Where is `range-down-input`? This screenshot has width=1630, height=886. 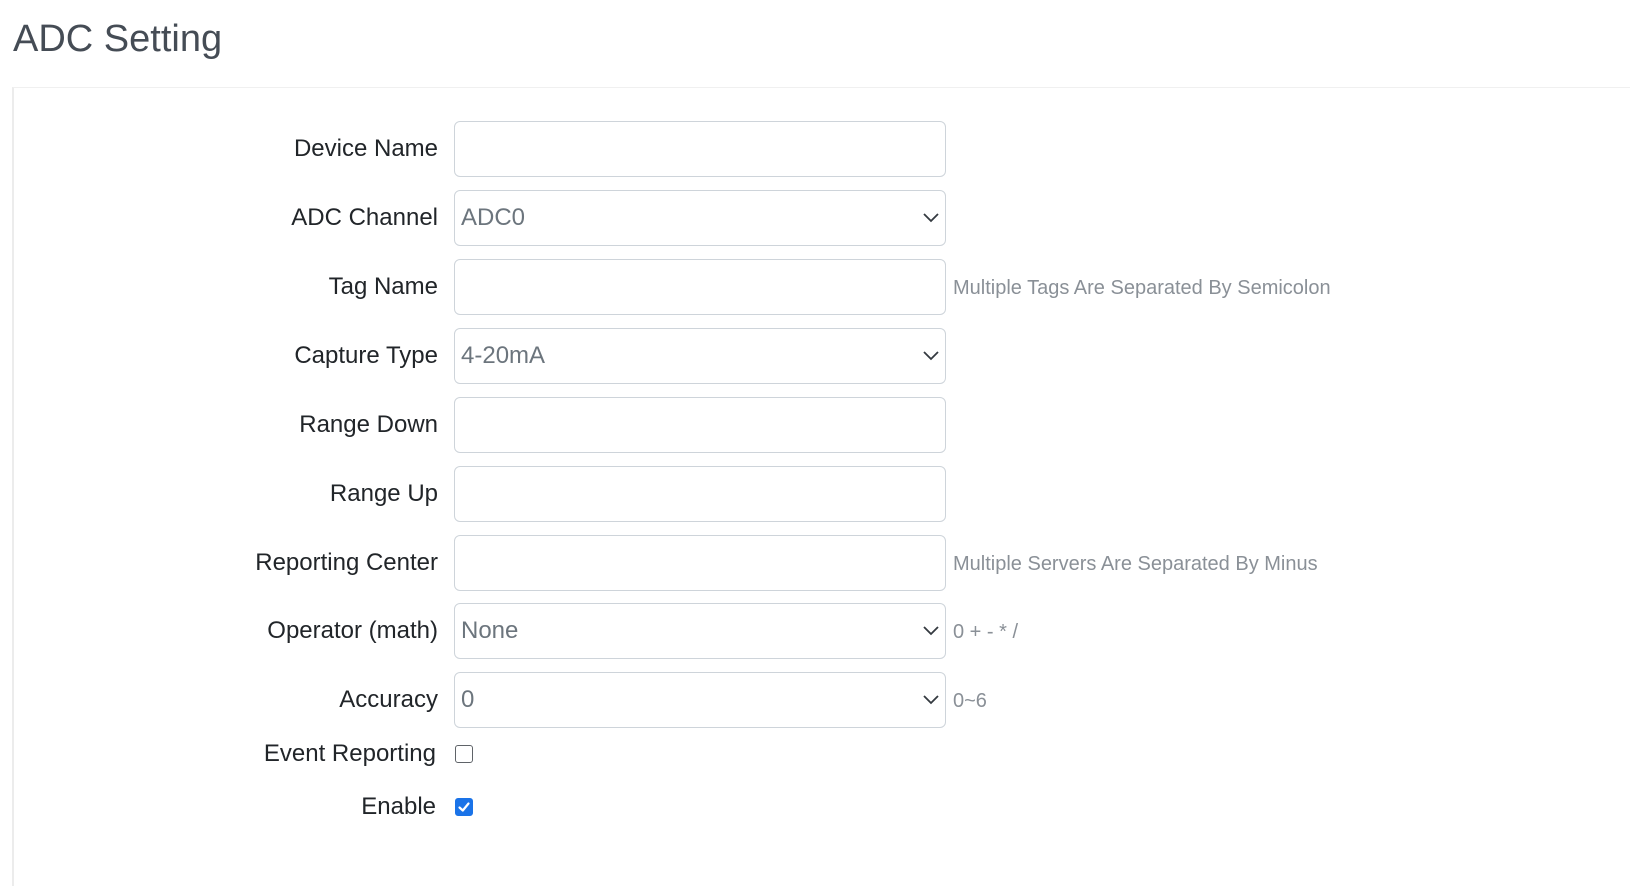
range-down-input is located at coordinates (700, 425).